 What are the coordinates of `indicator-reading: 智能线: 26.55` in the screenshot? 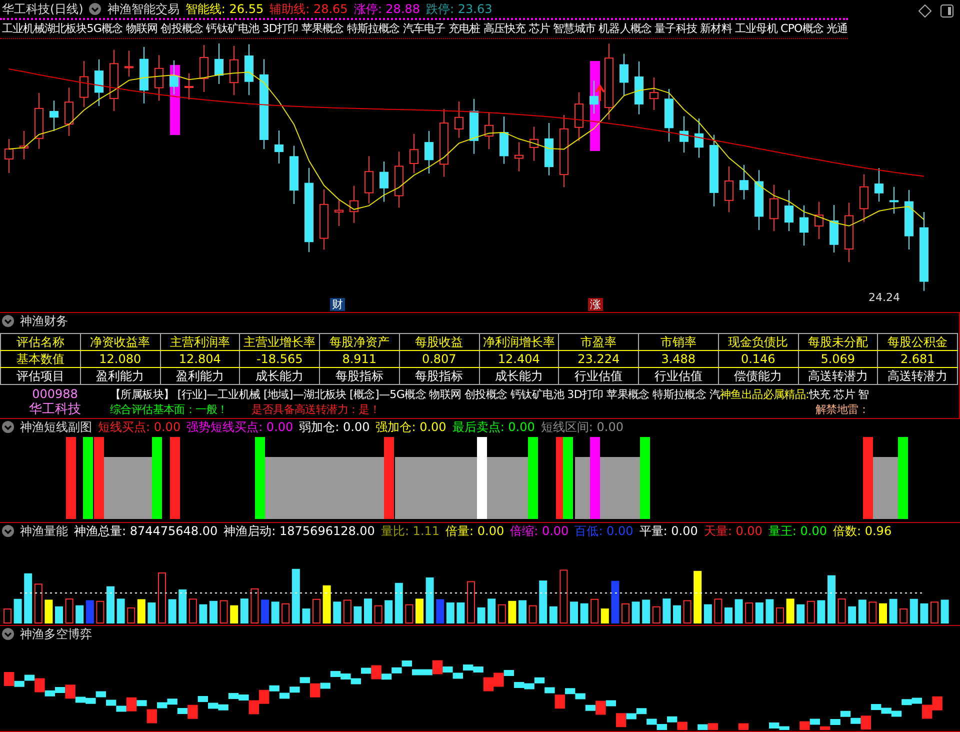 It's located at (224, 9).